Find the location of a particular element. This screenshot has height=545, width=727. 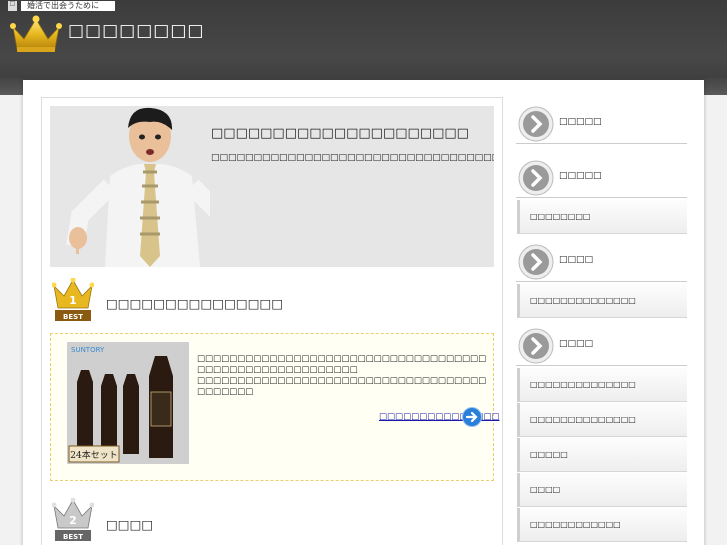

tea-bottles-image: SUNTORY 24本セット is located at coordinates (128, 403).